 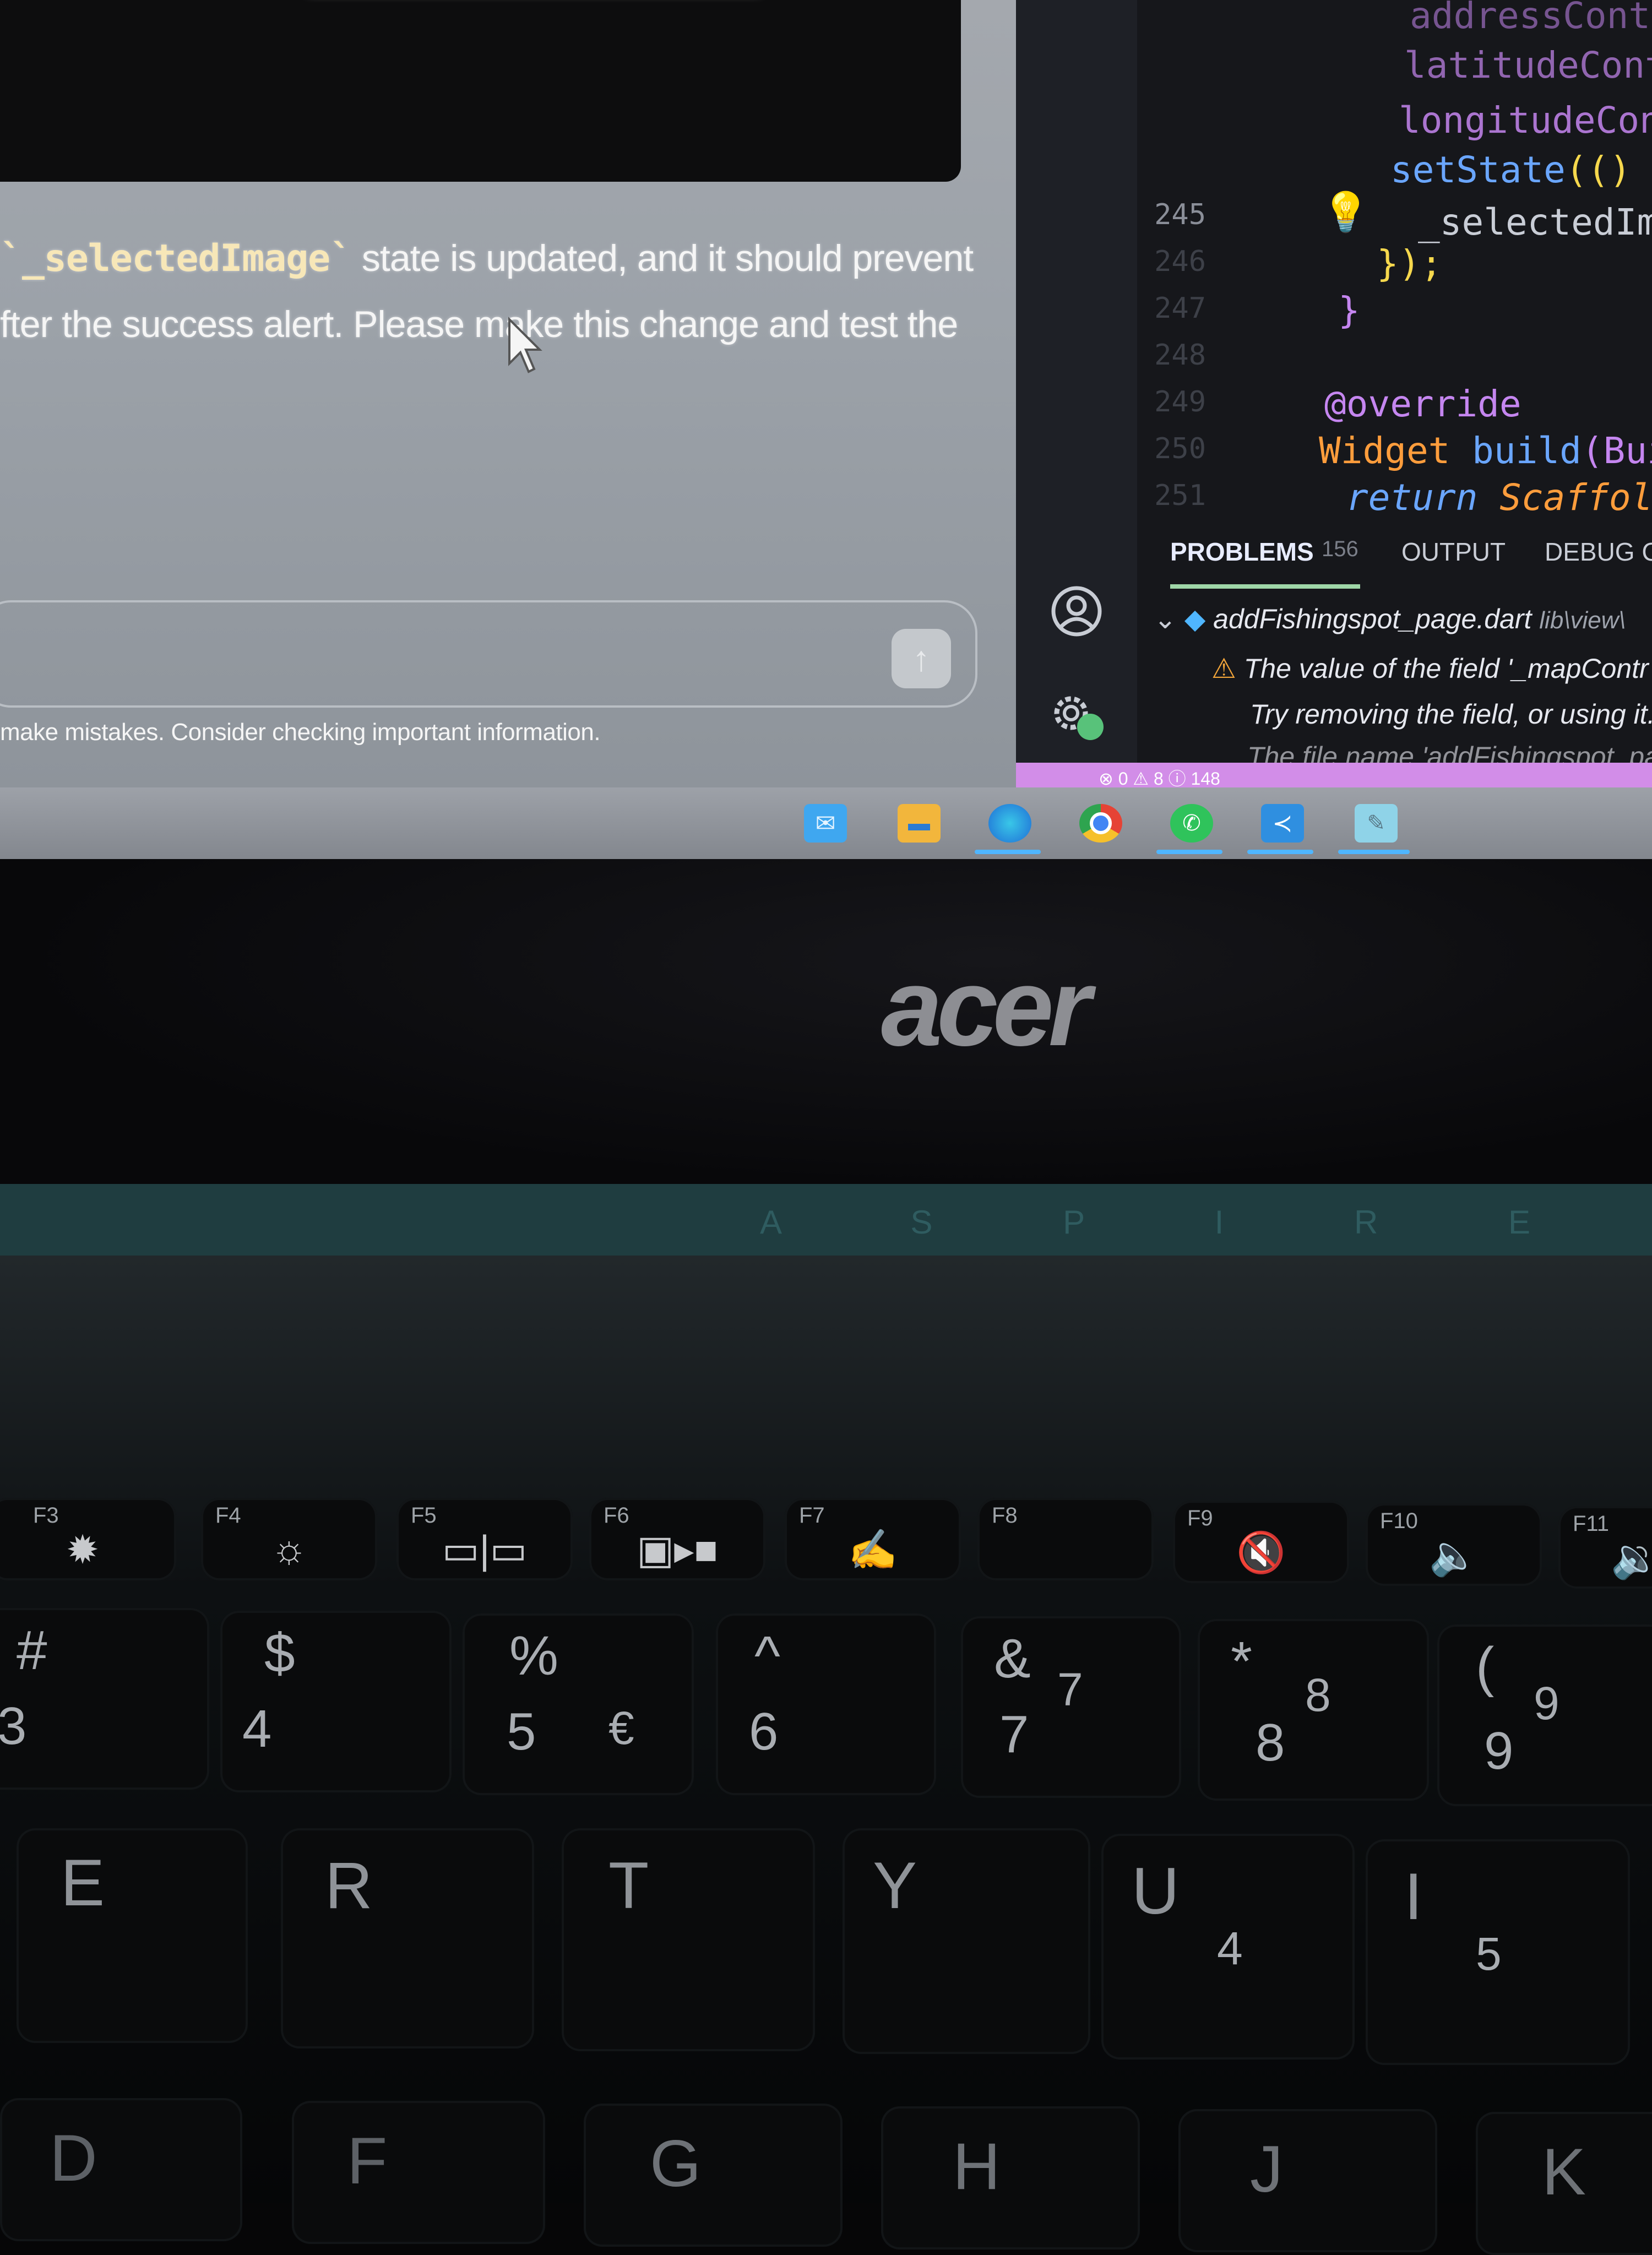 What do you see at coordinates (1265, 586) in the screenshot?
I see `active-tab-indicator` at bounding box center [1265, 586].